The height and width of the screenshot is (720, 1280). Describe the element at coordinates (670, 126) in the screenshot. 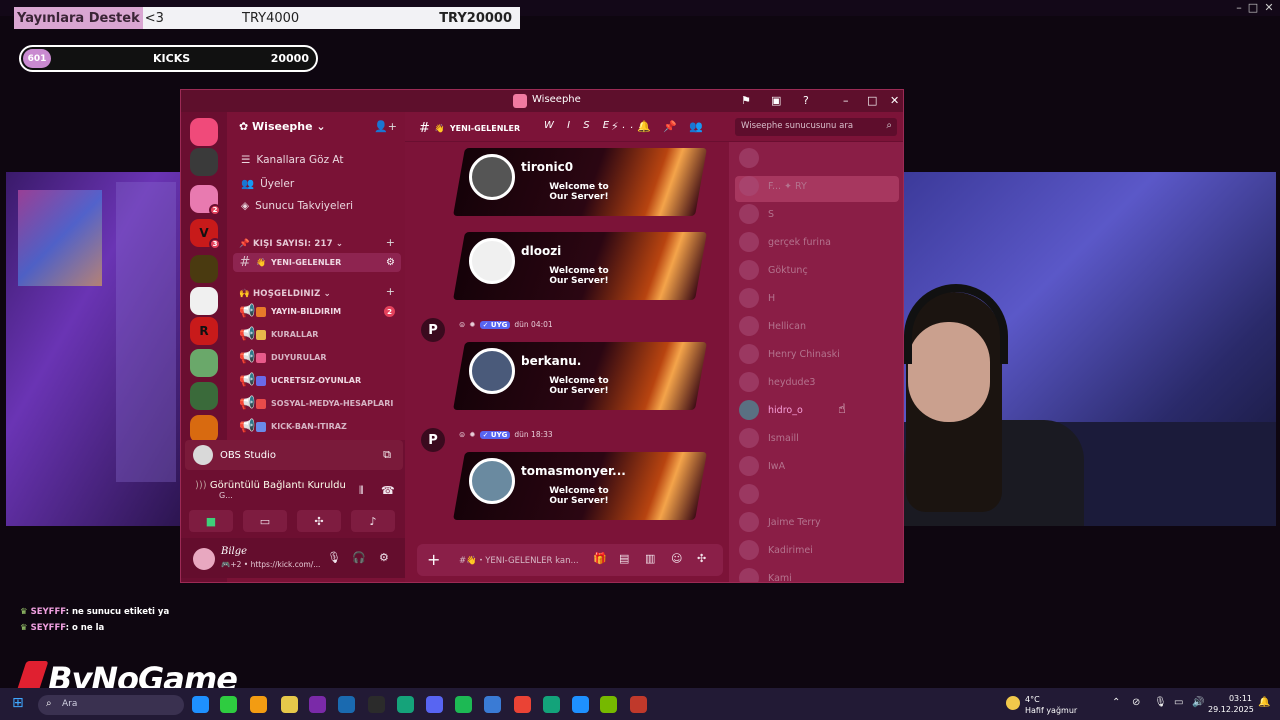

I see `pinned-messages-icon: 📌` at that location.